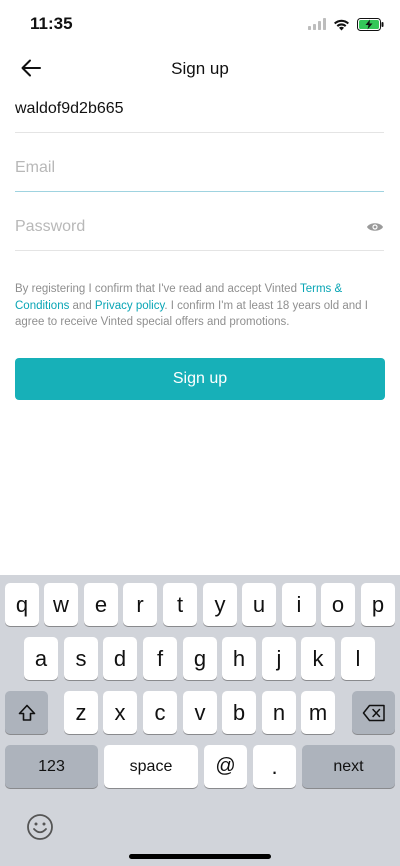 This screenshot has width=400, height=866. I want to click on signup-button: Sign up, so click(200, 379).